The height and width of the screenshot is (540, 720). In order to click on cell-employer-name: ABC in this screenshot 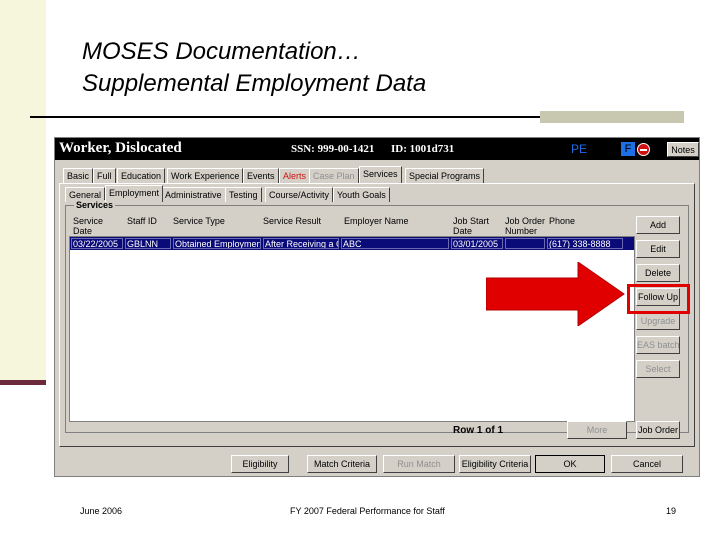, I will do `click(395, 243)`.